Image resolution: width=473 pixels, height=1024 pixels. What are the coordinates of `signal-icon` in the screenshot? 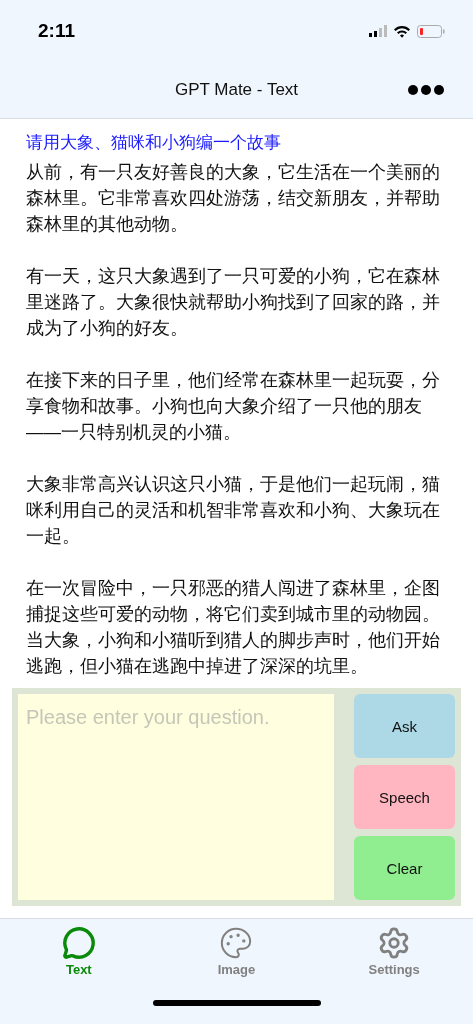 It's located at (378, 31).